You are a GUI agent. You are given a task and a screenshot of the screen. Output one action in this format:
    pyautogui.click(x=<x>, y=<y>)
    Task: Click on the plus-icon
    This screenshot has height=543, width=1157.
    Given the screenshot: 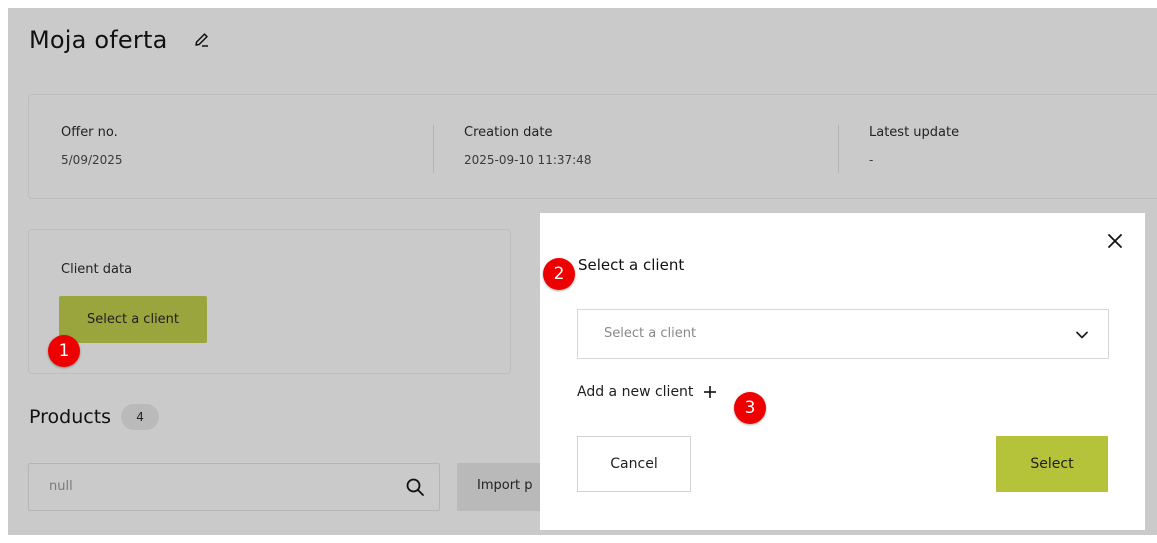 What is the action you would take?
    pyautogui.click(x=710, y=392)
    